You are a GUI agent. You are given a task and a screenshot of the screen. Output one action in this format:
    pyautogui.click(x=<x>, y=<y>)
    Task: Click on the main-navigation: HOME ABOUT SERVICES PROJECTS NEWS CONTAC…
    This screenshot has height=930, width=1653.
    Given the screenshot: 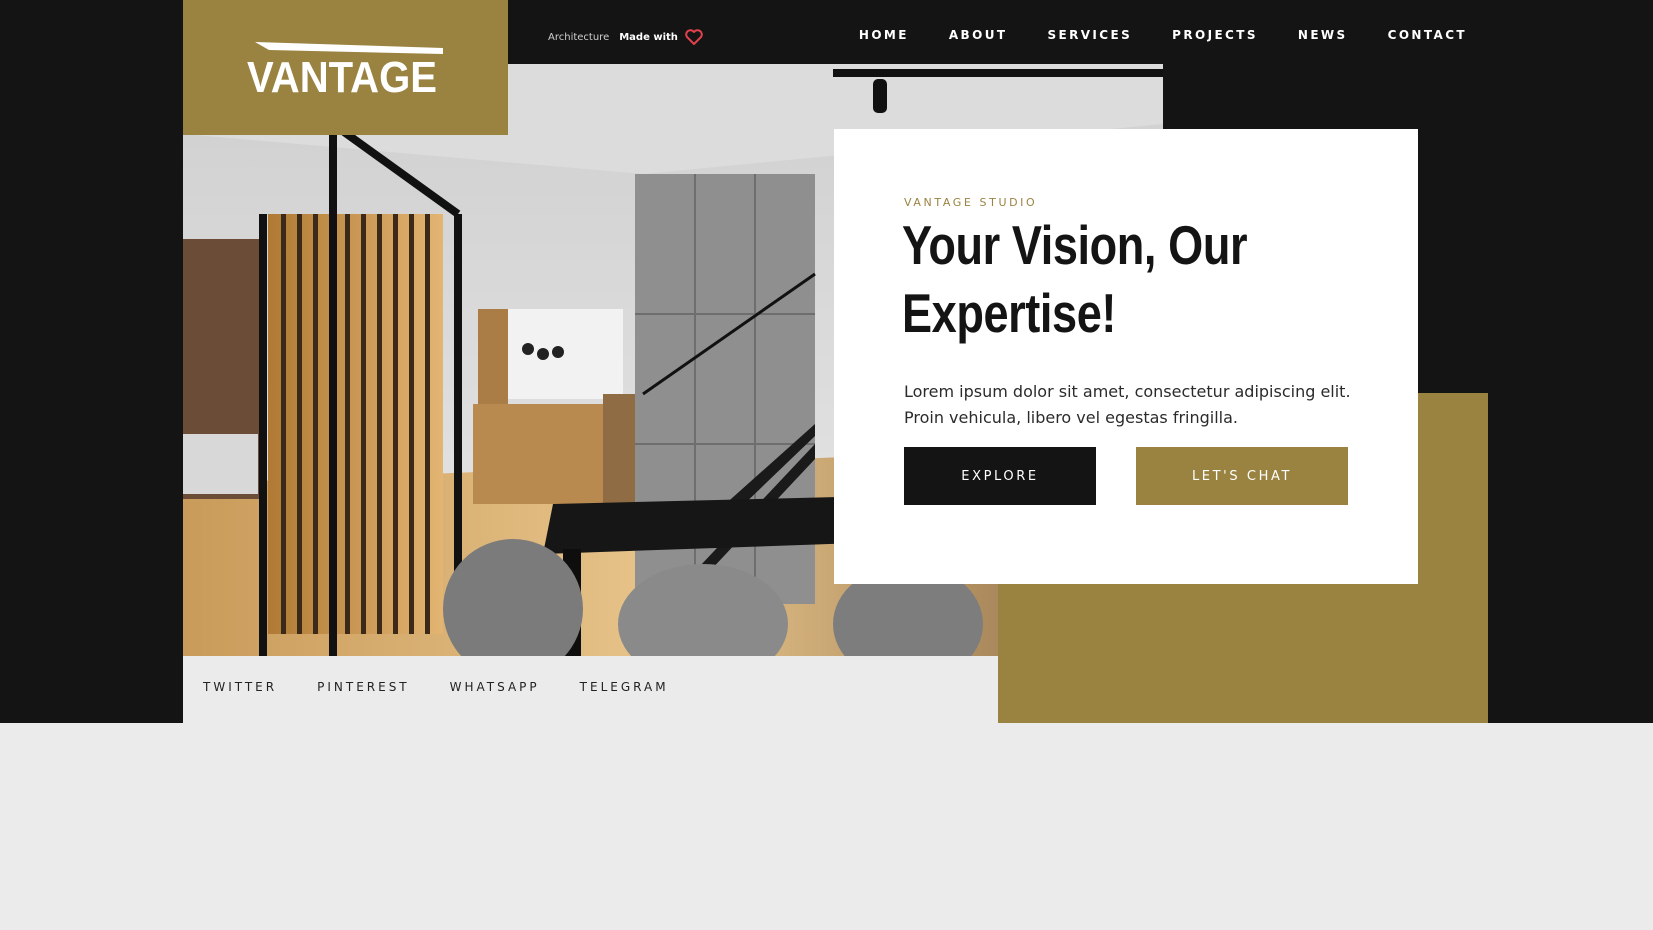 What is the action you would take?
    pyautogui.click(x=1143, y=35)
    